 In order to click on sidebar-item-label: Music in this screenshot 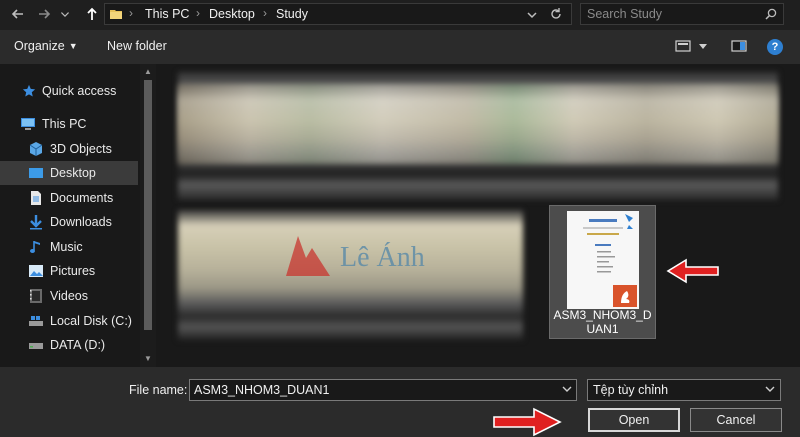, I will do `click(66, 247)`.